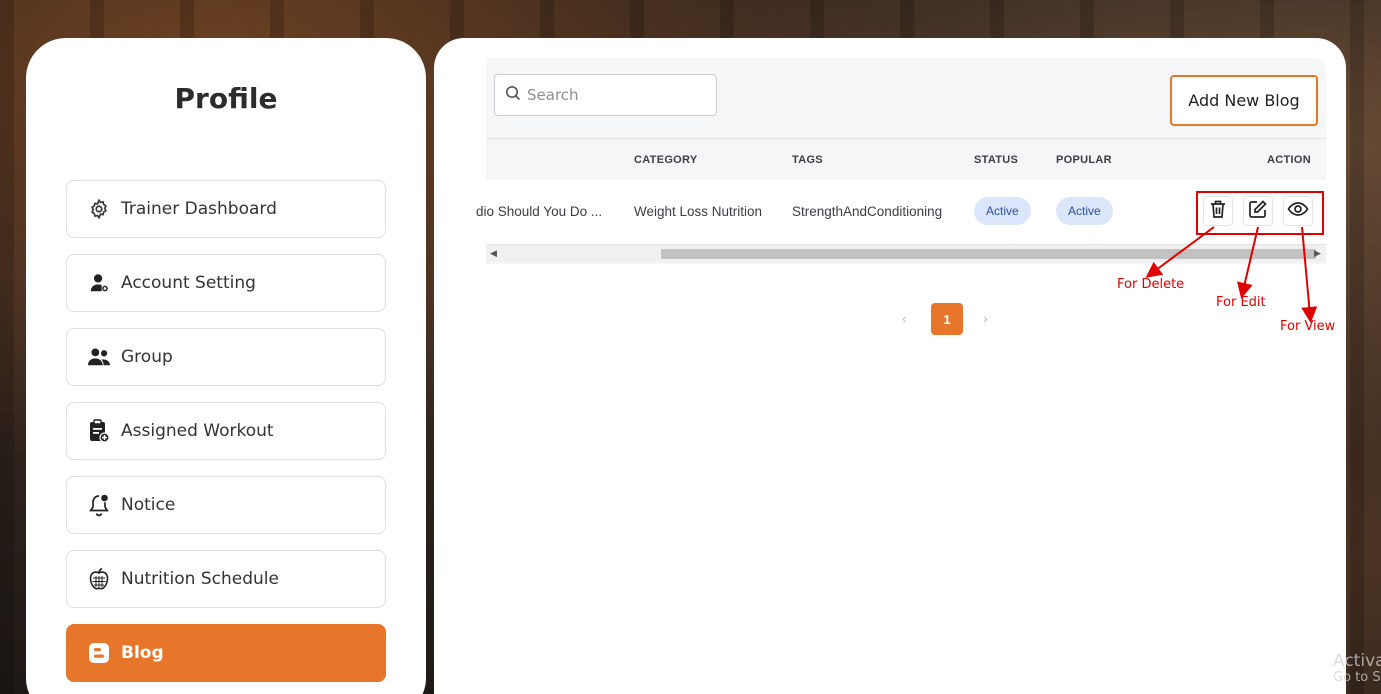 This screenshot has width=1381, height=694. Describe the element at coordinates (1308, 326) in the screenshot. I see `annotation-for-view: For View` at that location.